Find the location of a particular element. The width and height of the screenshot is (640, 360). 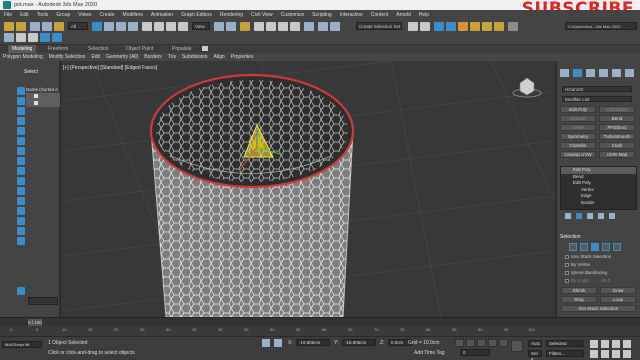

render-setup-icon is located at coordinates (475, 26).